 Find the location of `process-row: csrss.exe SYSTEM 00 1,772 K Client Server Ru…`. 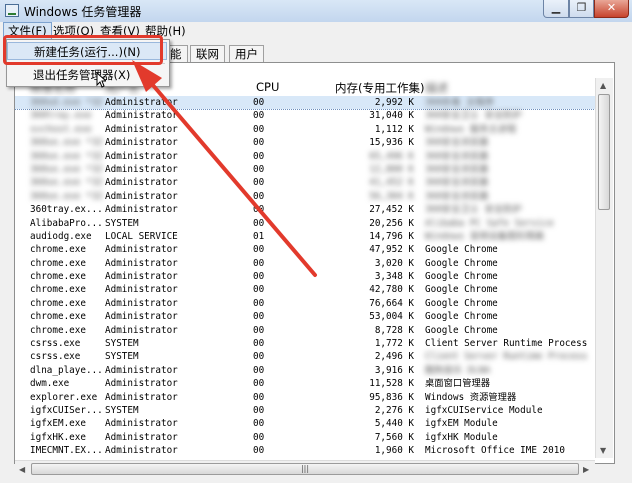

process-row: csrss.exe SYSTEM 00 1,772 K Client Server Ru… is located at coordinates (305, 343).